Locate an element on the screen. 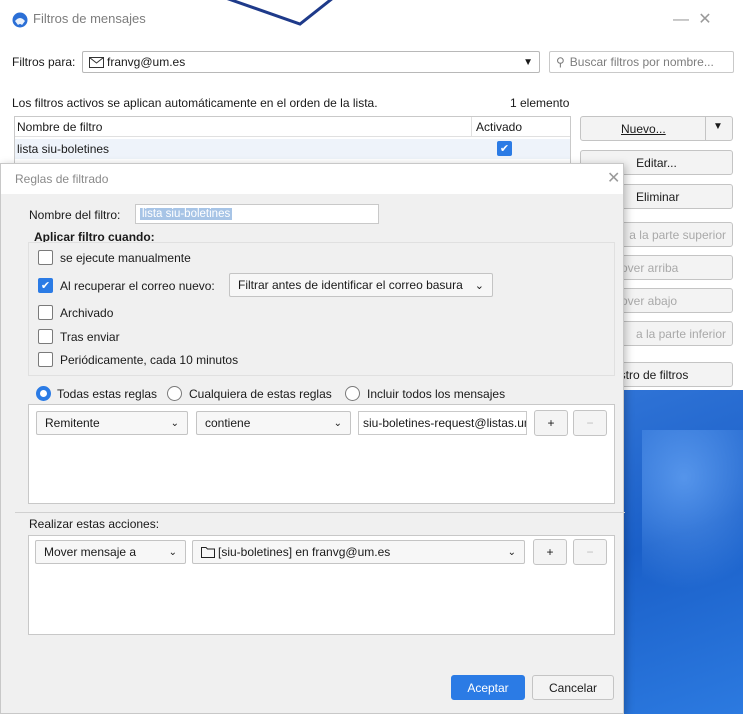 The height and width of the screenshot is (714, 743). action-target-folder-select: [siu-boletines] en franvg@um.es ⌄ is located at coordinates (358, 552).